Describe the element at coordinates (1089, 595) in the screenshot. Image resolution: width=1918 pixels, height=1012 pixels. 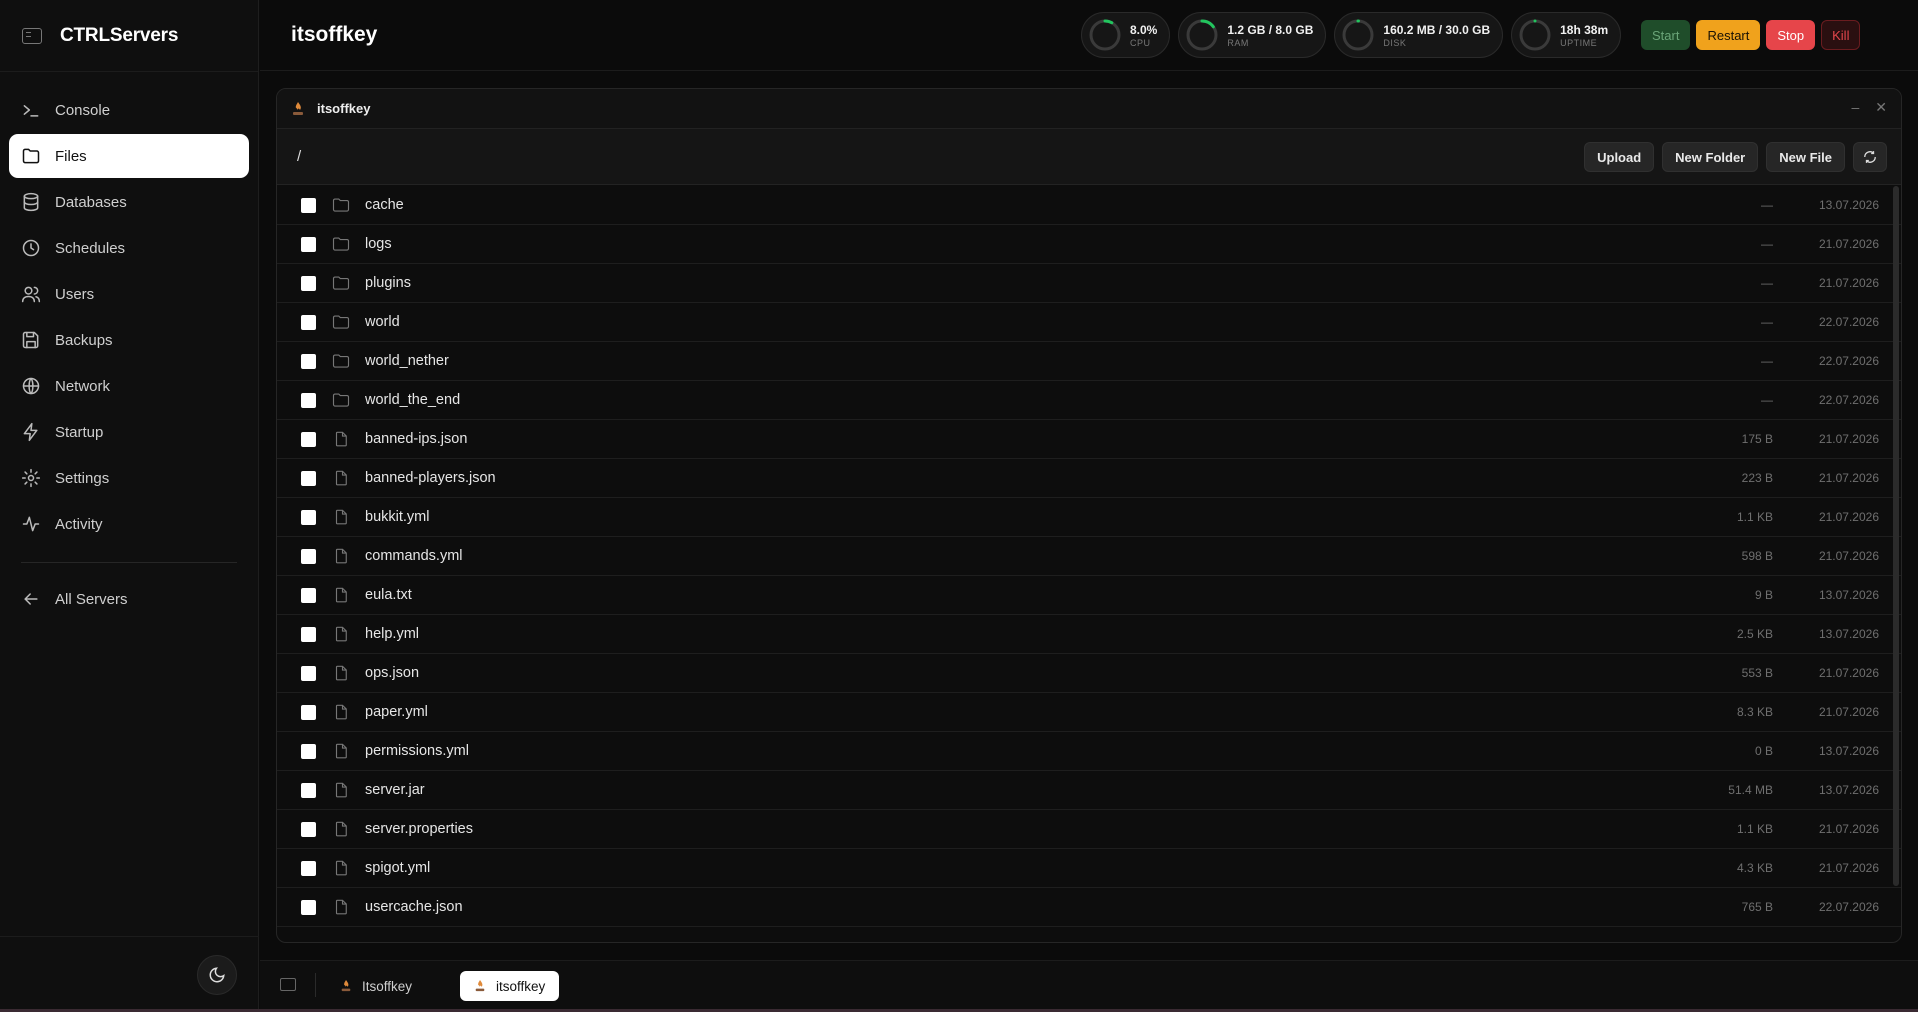
I see `file-row: eula.txt 9 B 13.07.2026` at that location.